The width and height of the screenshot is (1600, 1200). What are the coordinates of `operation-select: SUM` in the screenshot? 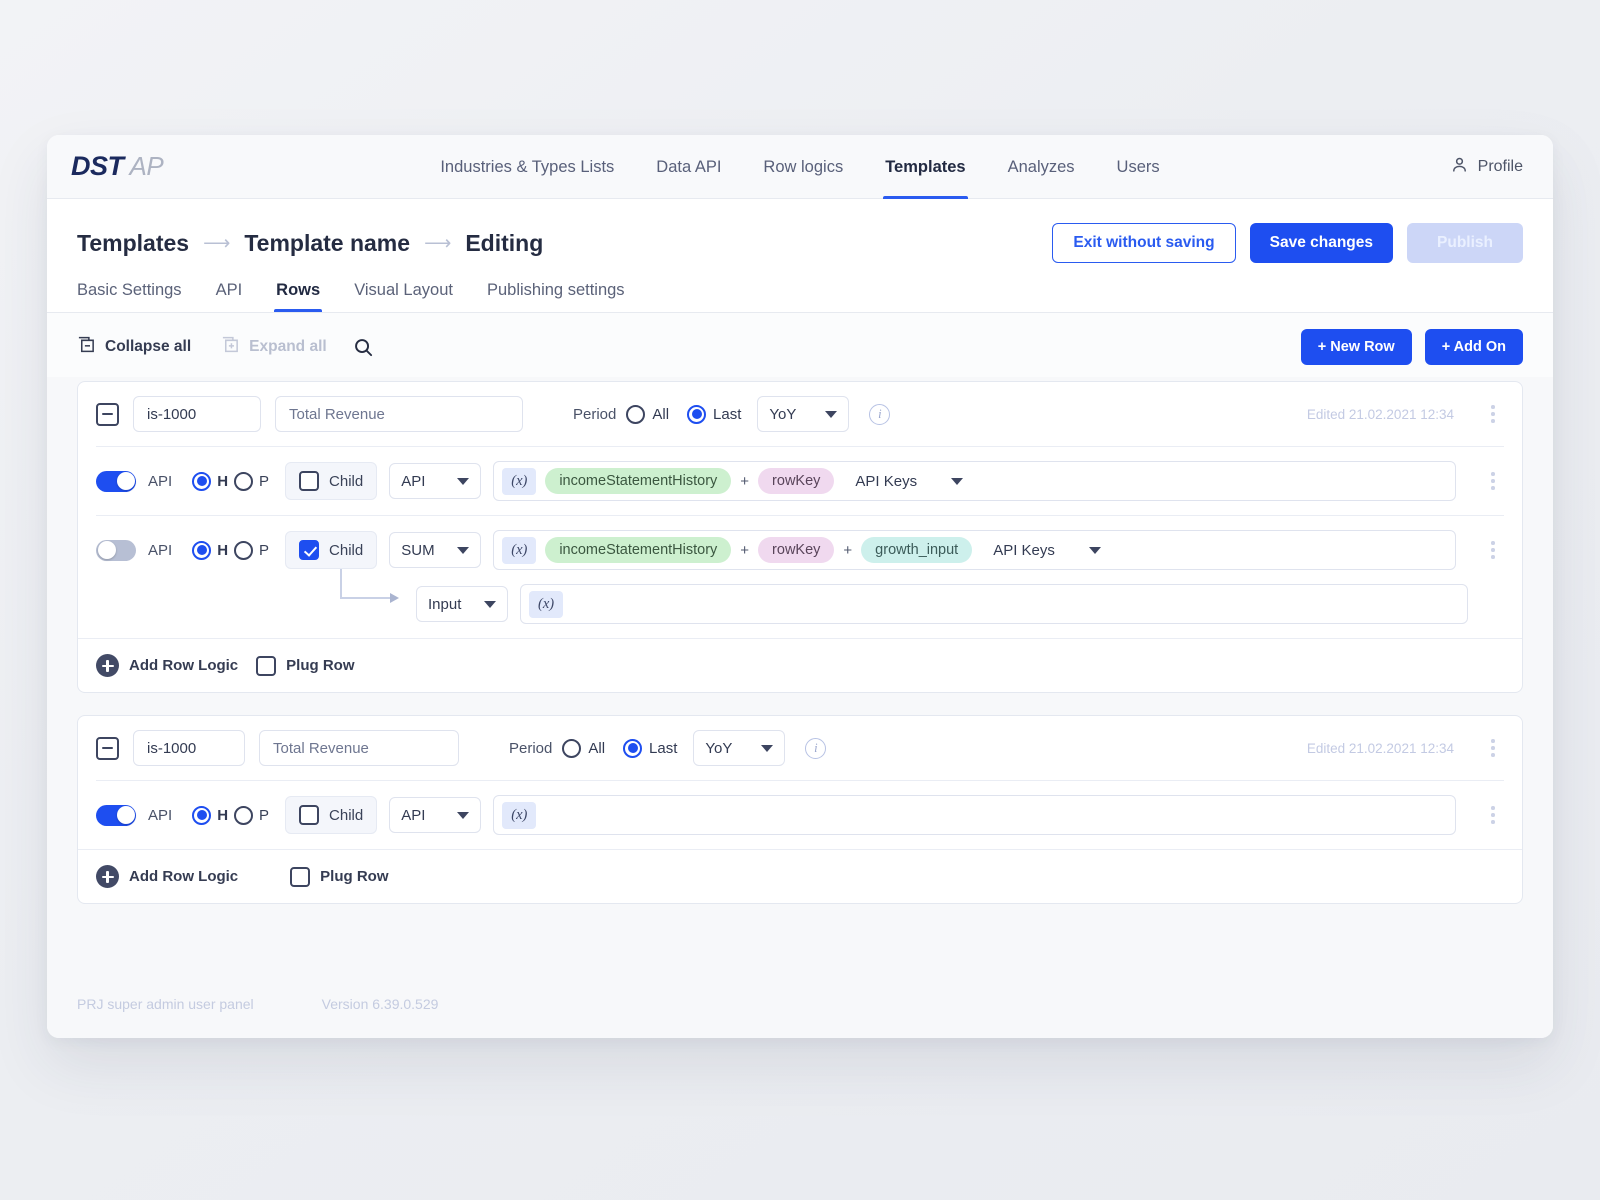 It's located at (435, 550).